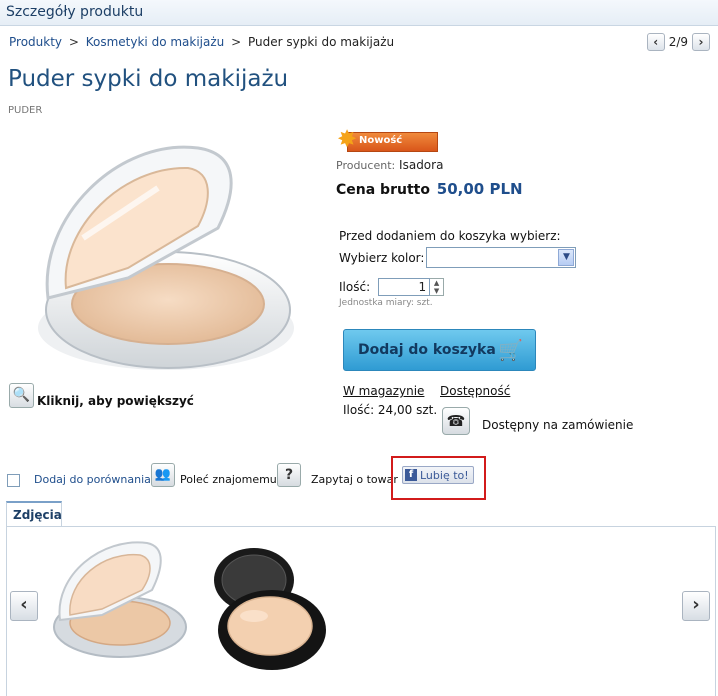 This screenshot has width=718, height=696. I want to click on producer-value: Isadora, so click(421, 165).